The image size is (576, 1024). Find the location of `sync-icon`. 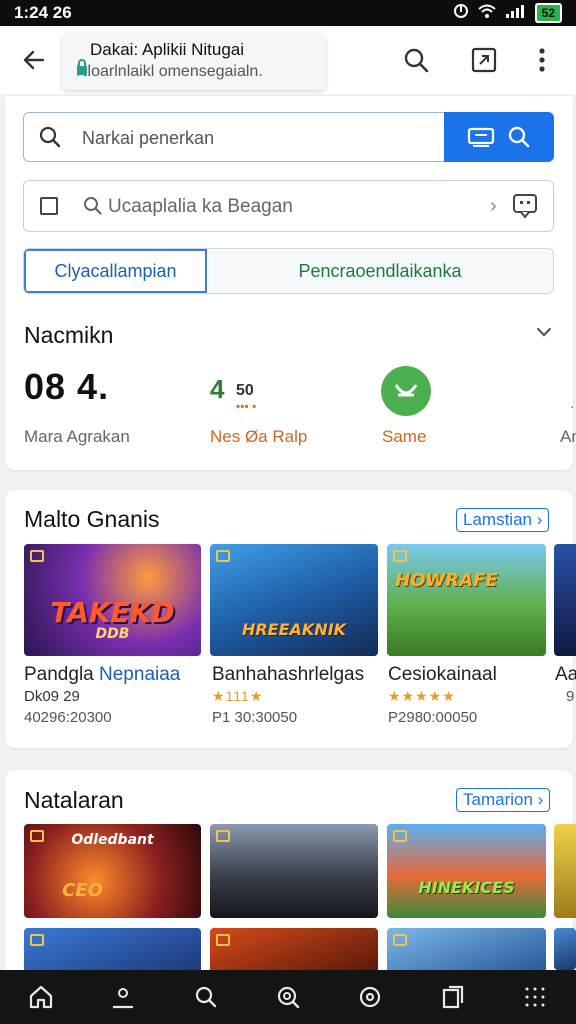

sync-icon is located at coordinates (461, 13).